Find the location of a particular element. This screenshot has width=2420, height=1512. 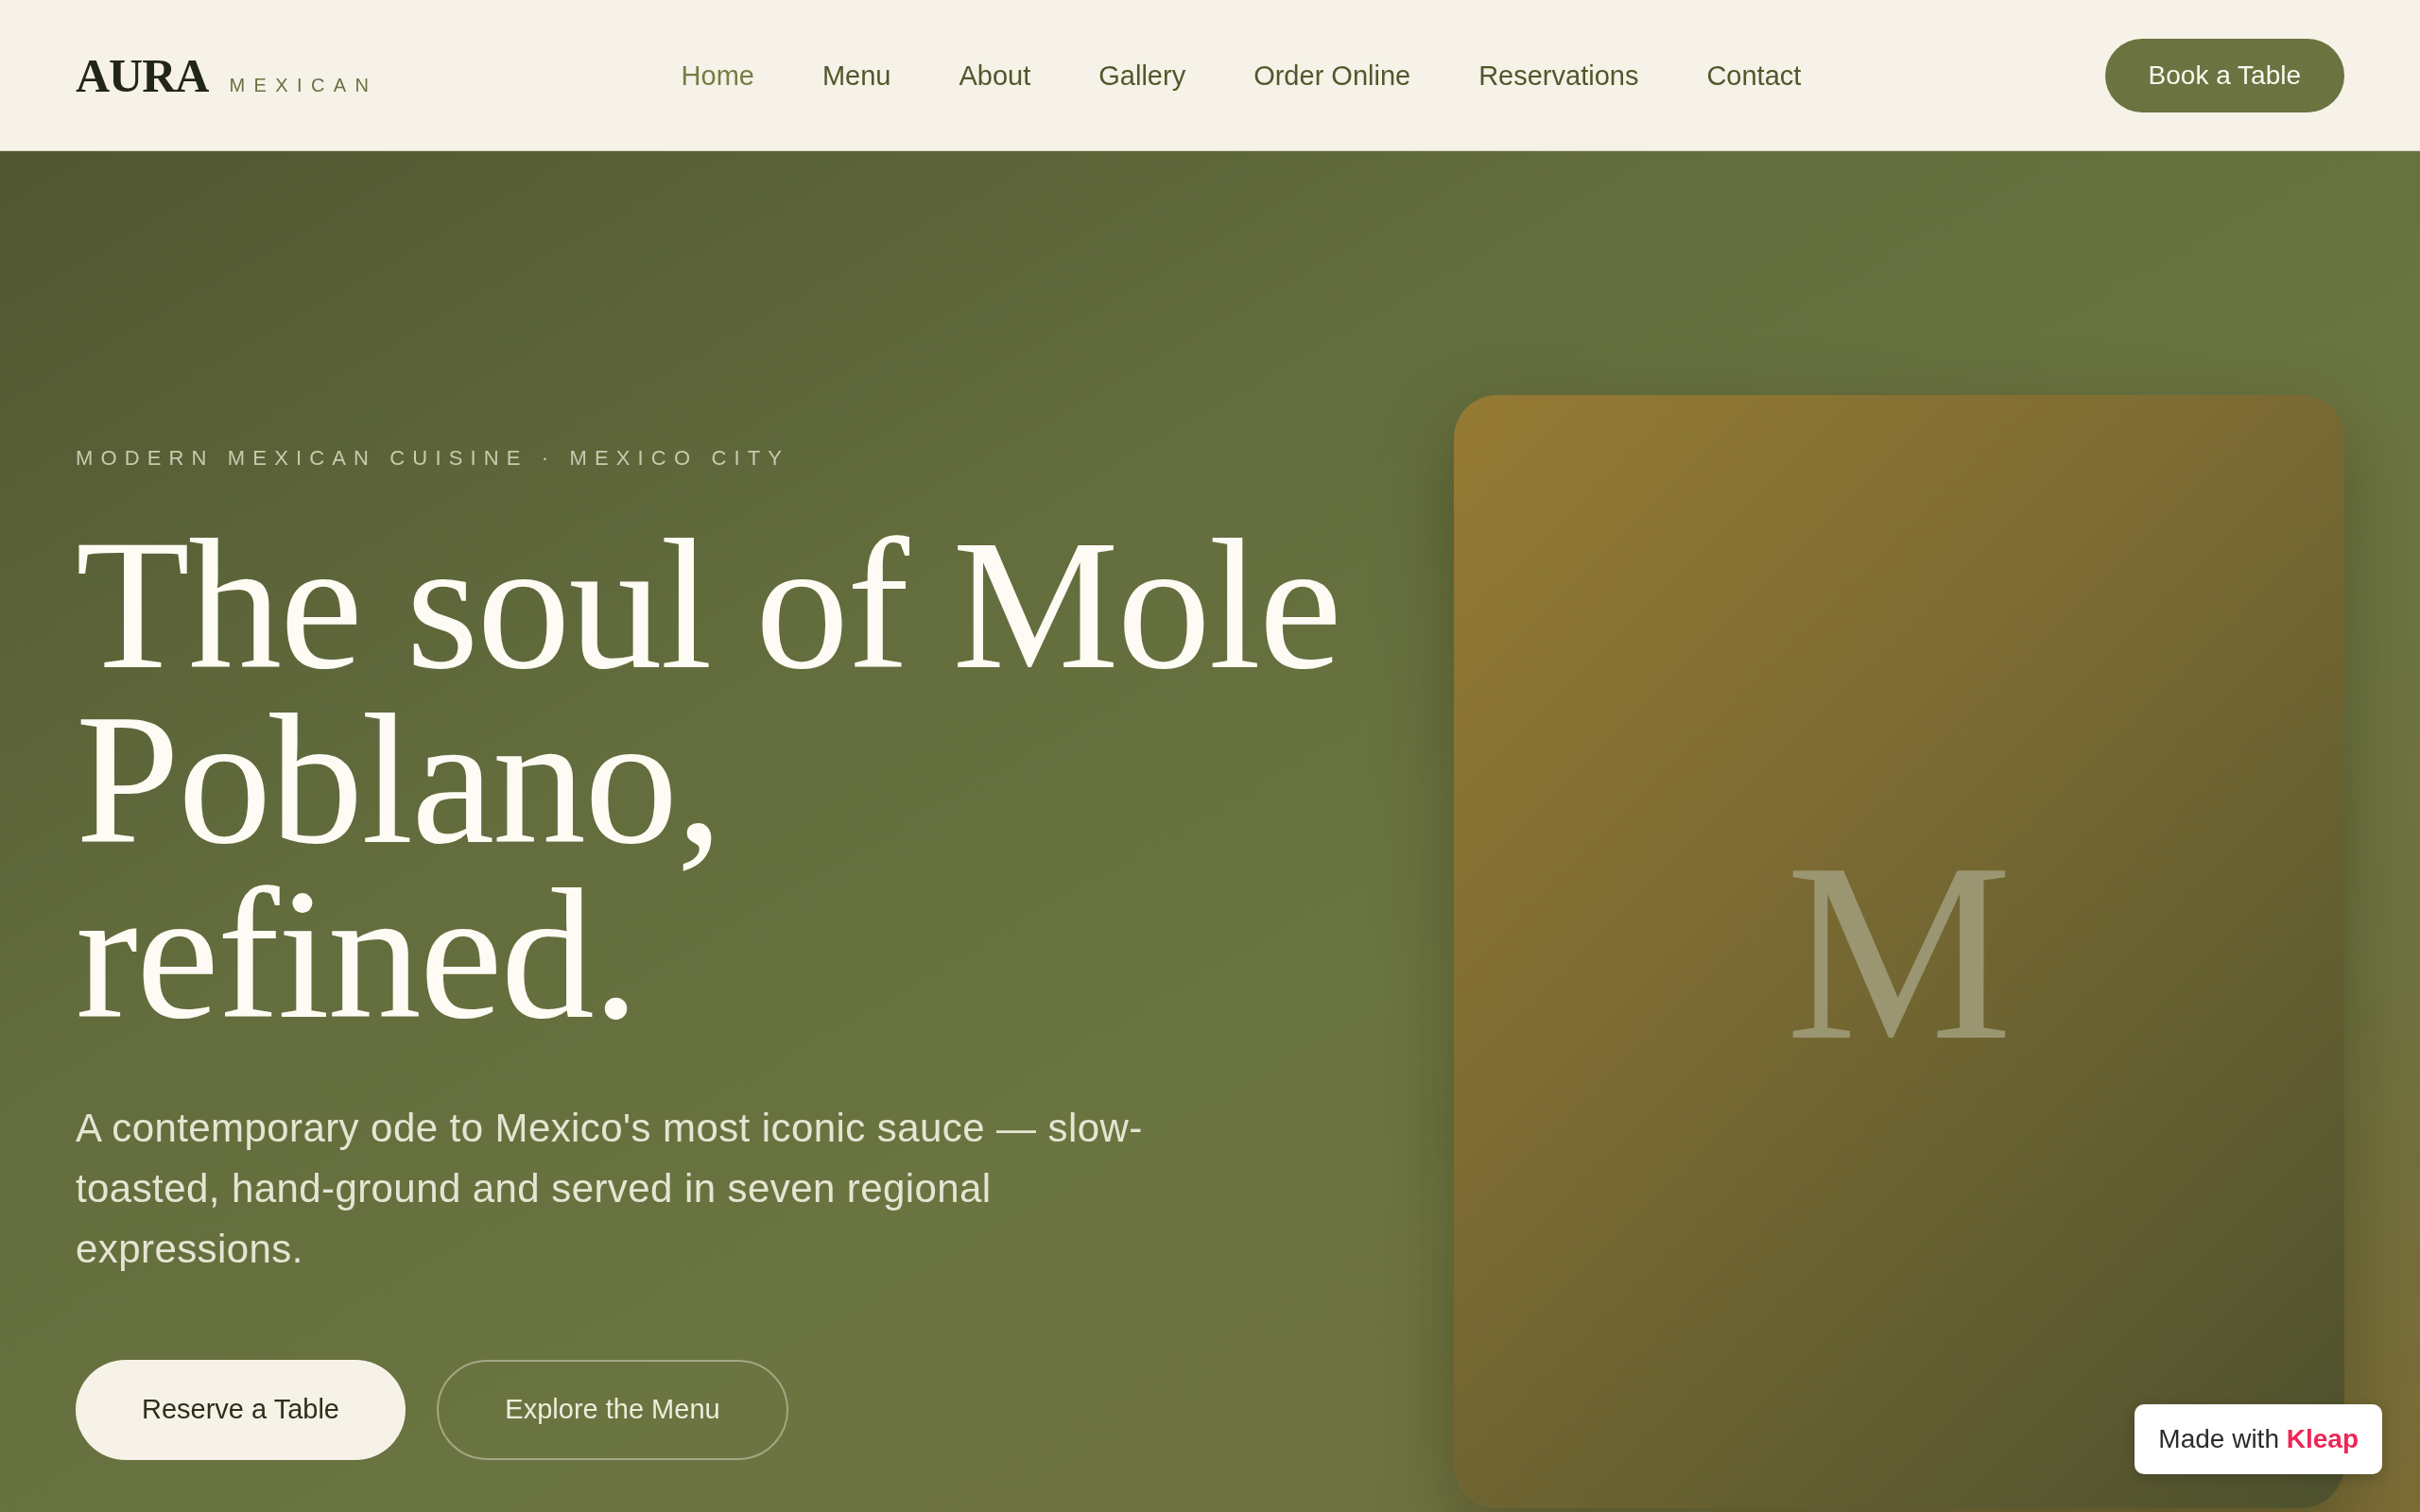

menu-button: Explore the Menu is located at coordinates (612, 1410).